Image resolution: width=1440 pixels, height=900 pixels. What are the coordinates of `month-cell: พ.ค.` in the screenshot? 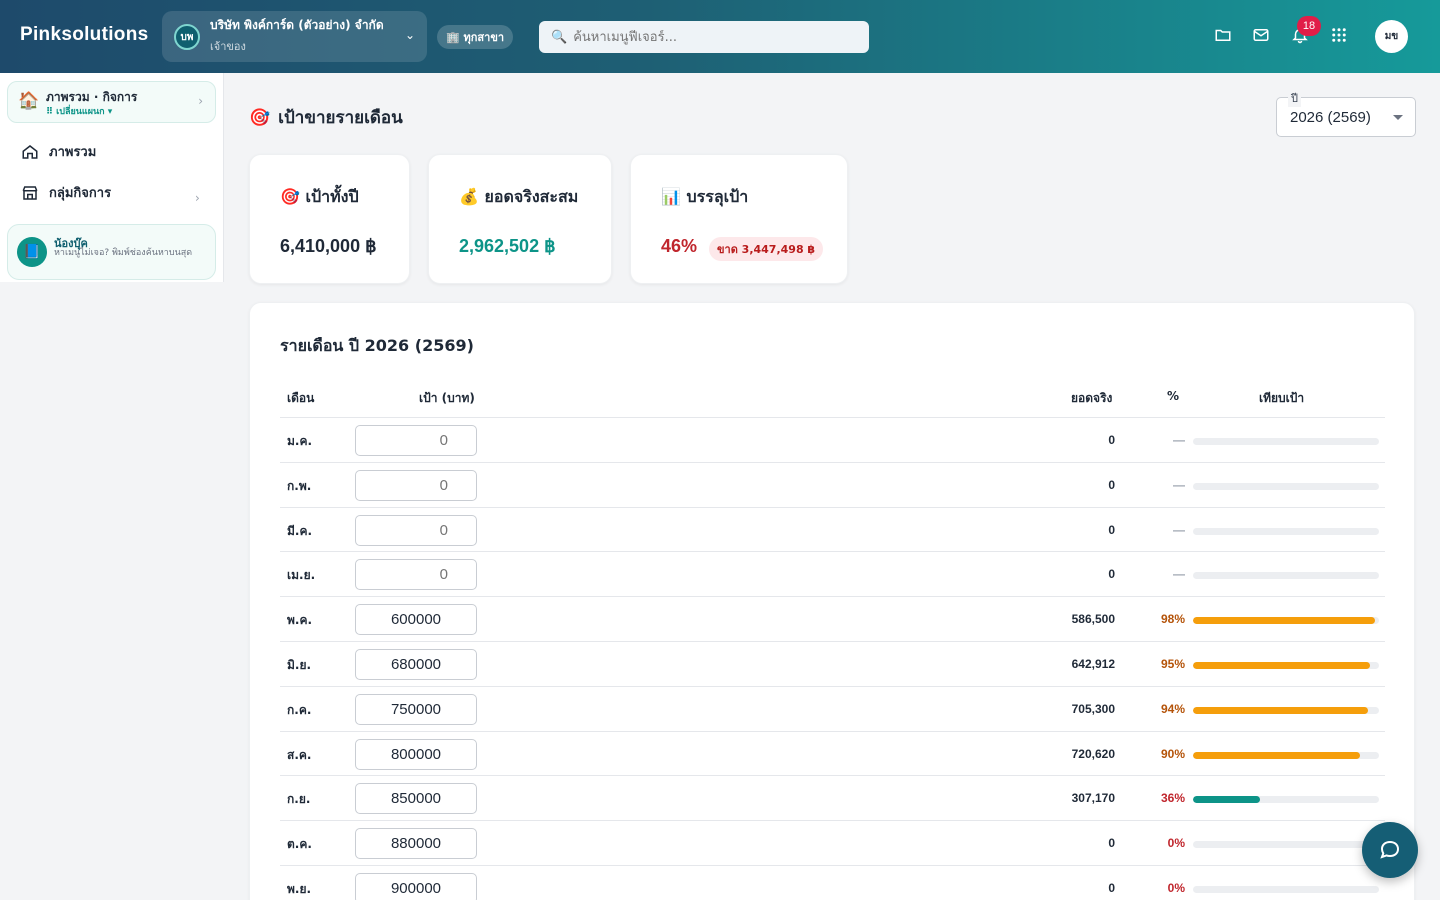 It's located at (300, 620).